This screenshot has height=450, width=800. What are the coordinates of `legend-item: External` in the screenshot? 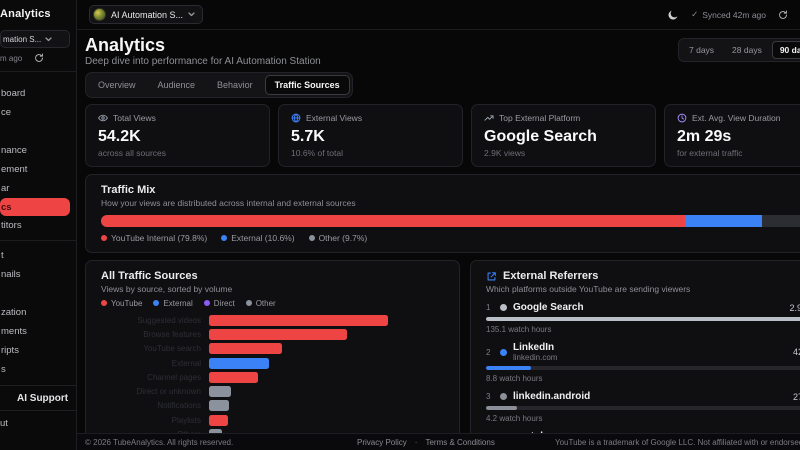 It's located at (173, 303).